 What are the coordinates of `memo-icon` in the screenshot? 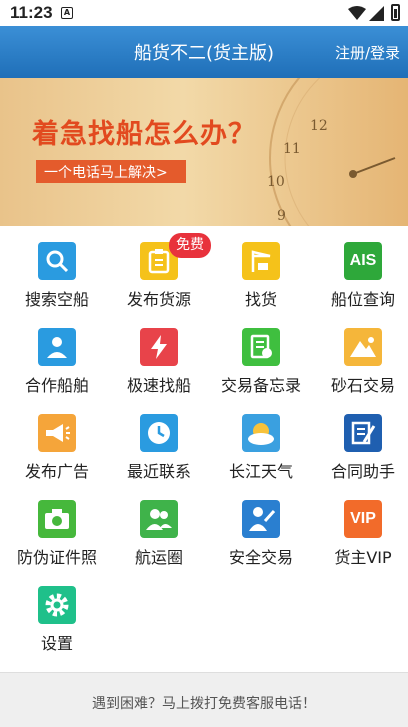 It's located at (261, 347).